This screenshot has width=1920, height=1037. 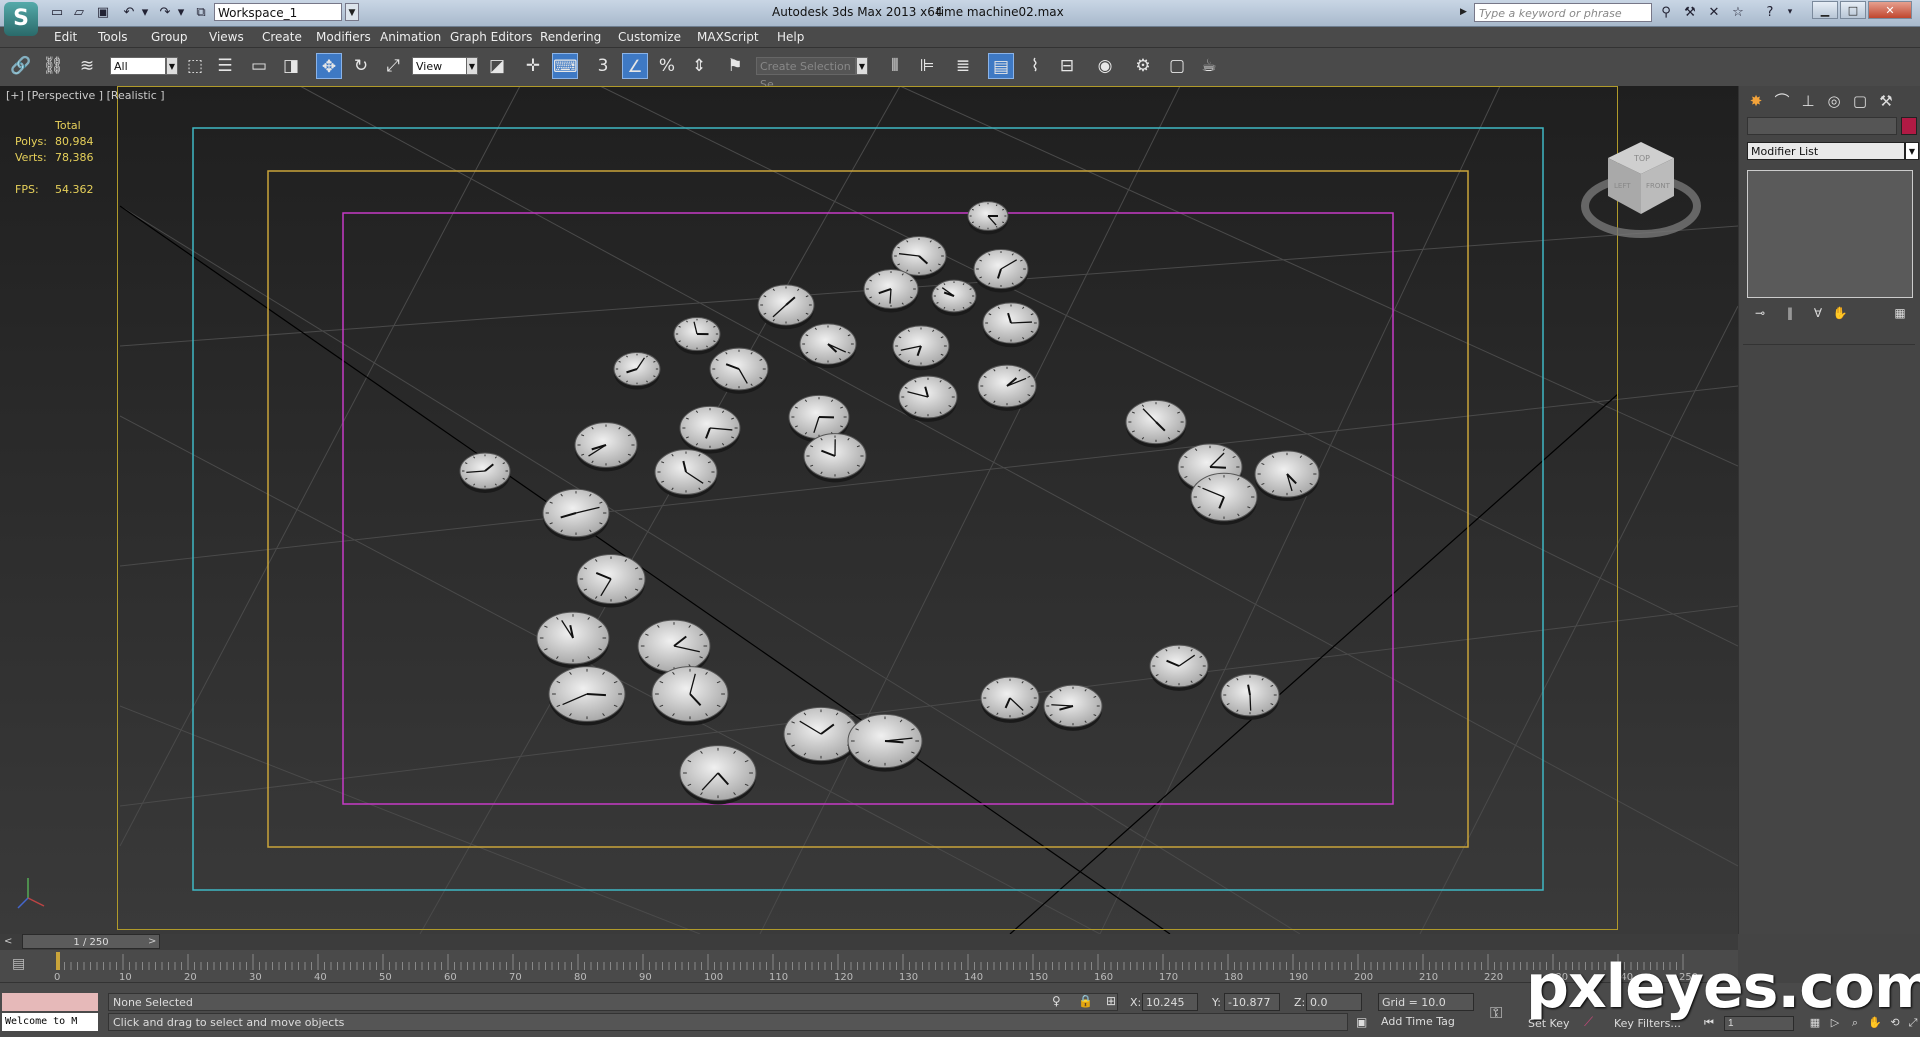 What do you see at coordinates (278, 12) in the screenshot?
I see `workspace-select: Workspace_1` at bounding box center [278, 12].